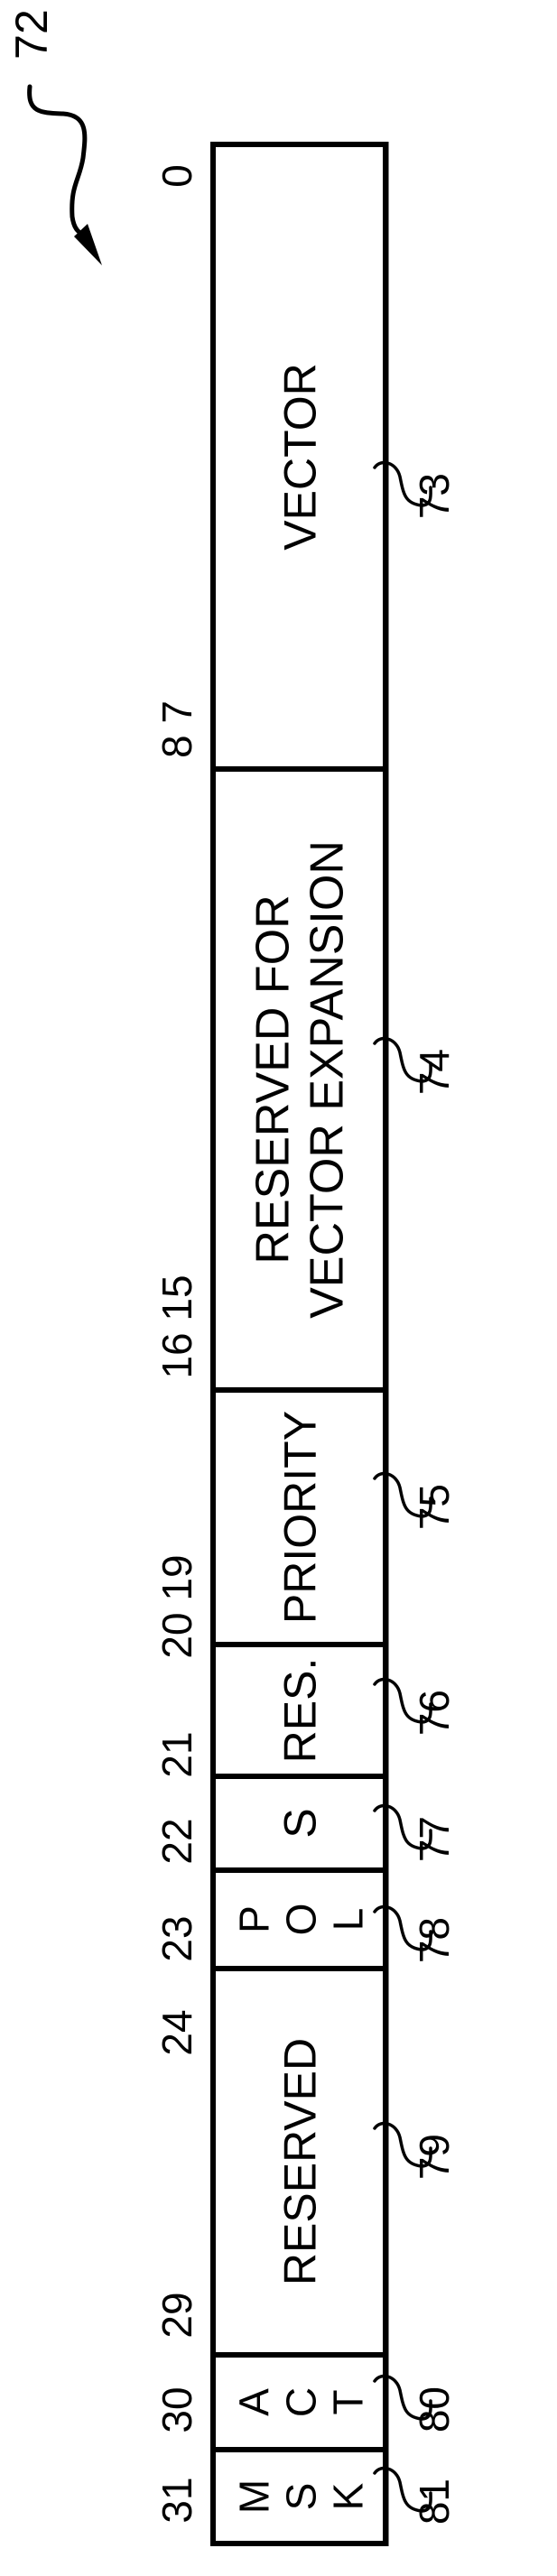  What do you see at coordinates (176, 2032) in the screenshot?
I see `bit-position-label: 24` at bounding box center [176, 2032].